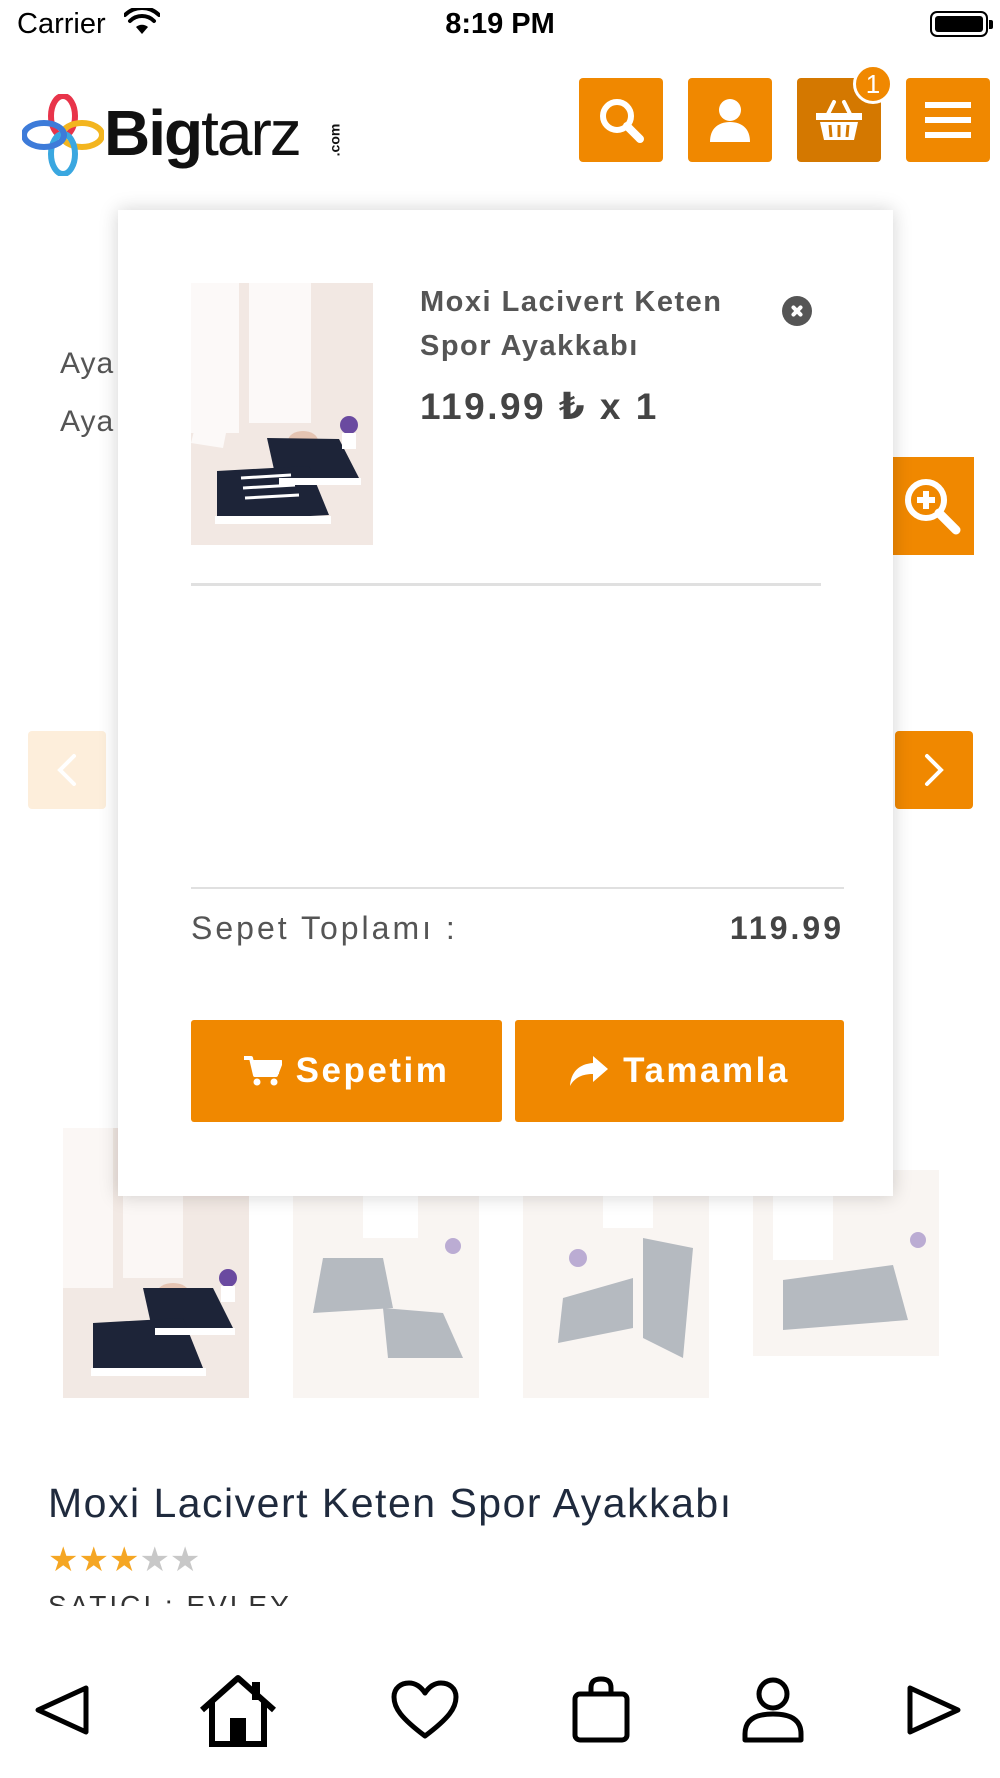 This screenshot has width=1000, height=1778. I want to click on nav-home, so click(238, 1710).